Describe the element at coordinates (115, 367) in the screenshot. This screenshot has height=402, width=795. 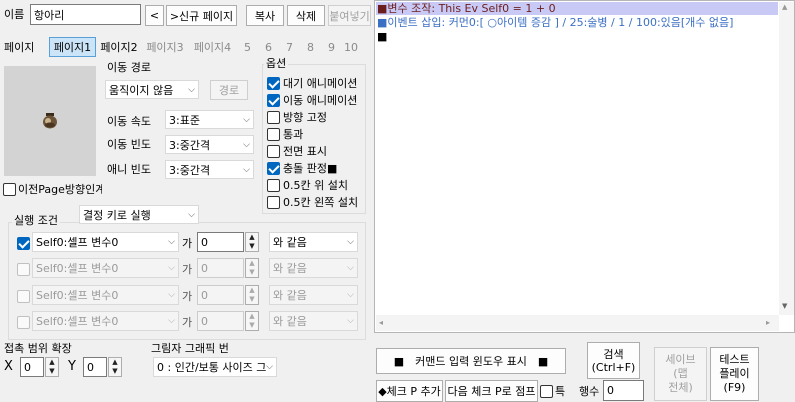
I see `contact-y-spinner: ▲ ▼` at that location.